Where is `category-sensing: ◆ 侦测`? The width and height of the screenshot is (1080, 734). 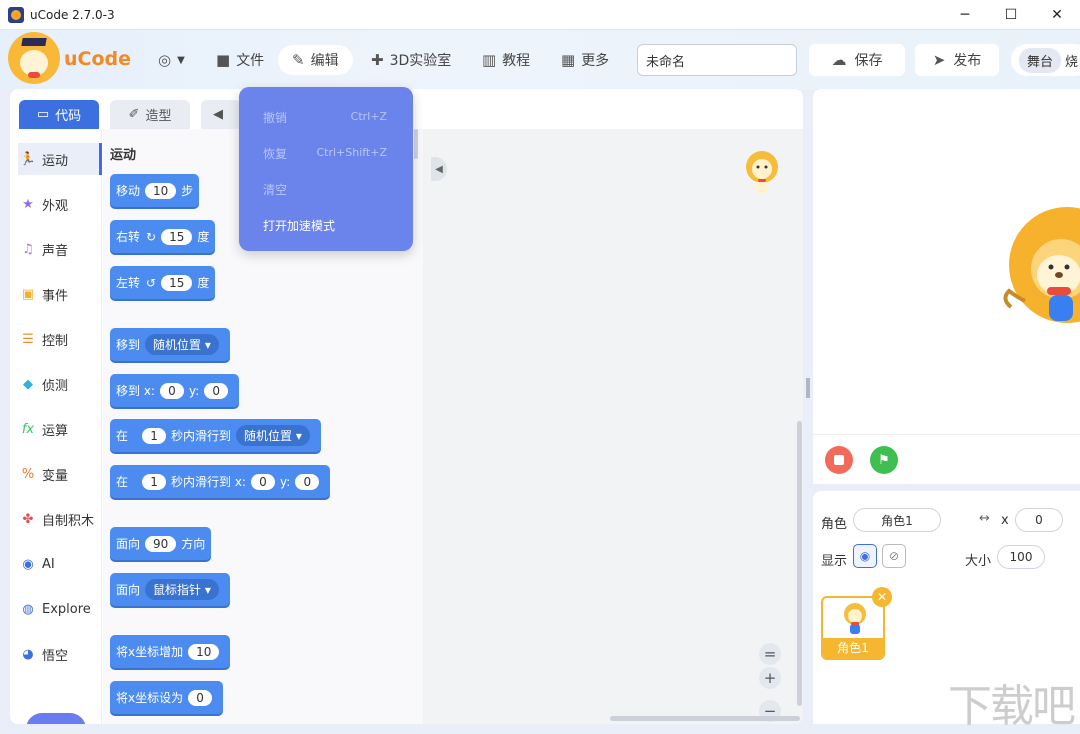
category-sensing: ◆ 侦测 is located at coordinates (60, 384).